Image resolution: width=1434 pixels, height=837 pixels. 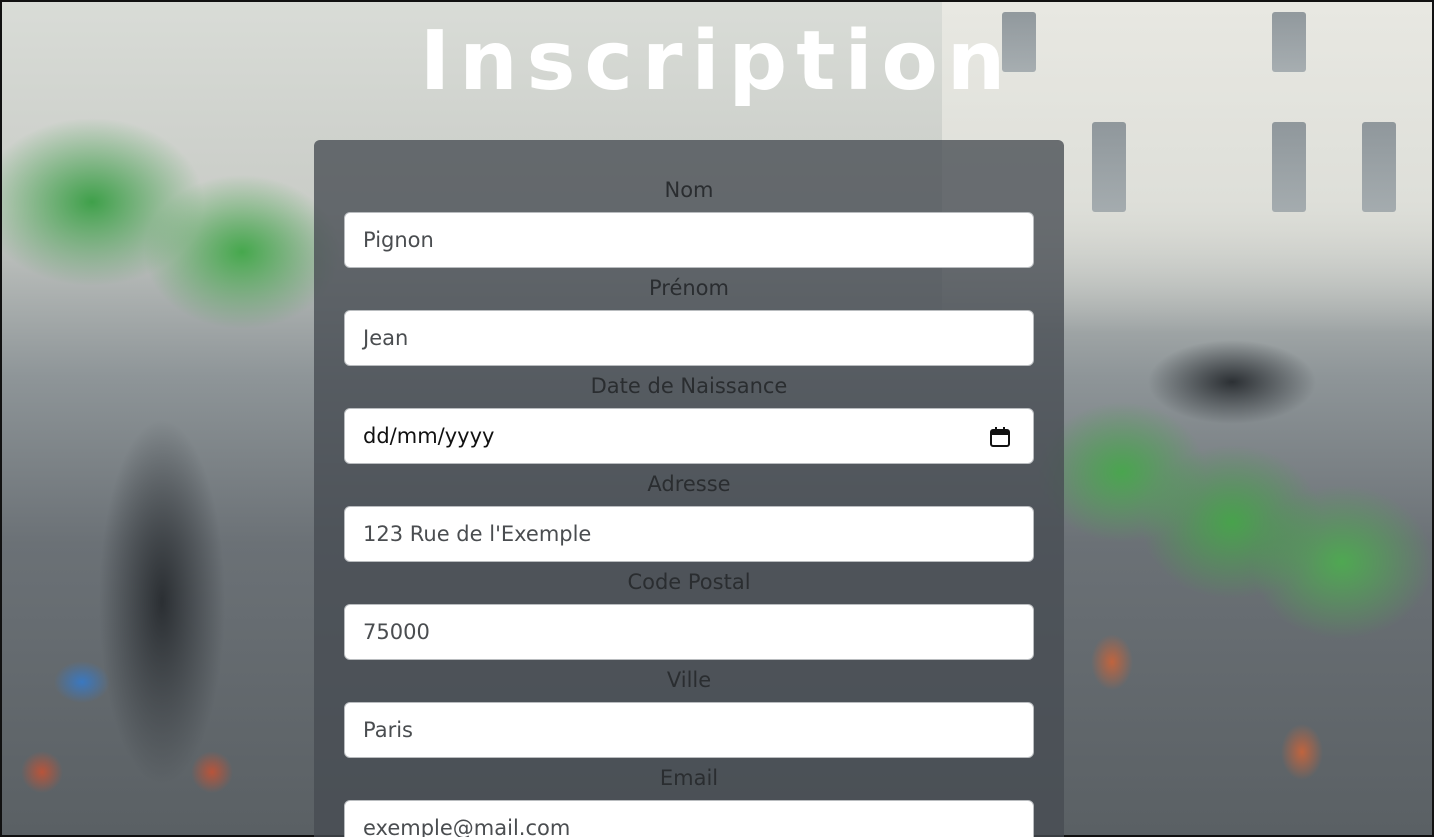 I want to click on field-email: Email exemple@mail.com, so click(x=689, y=800).